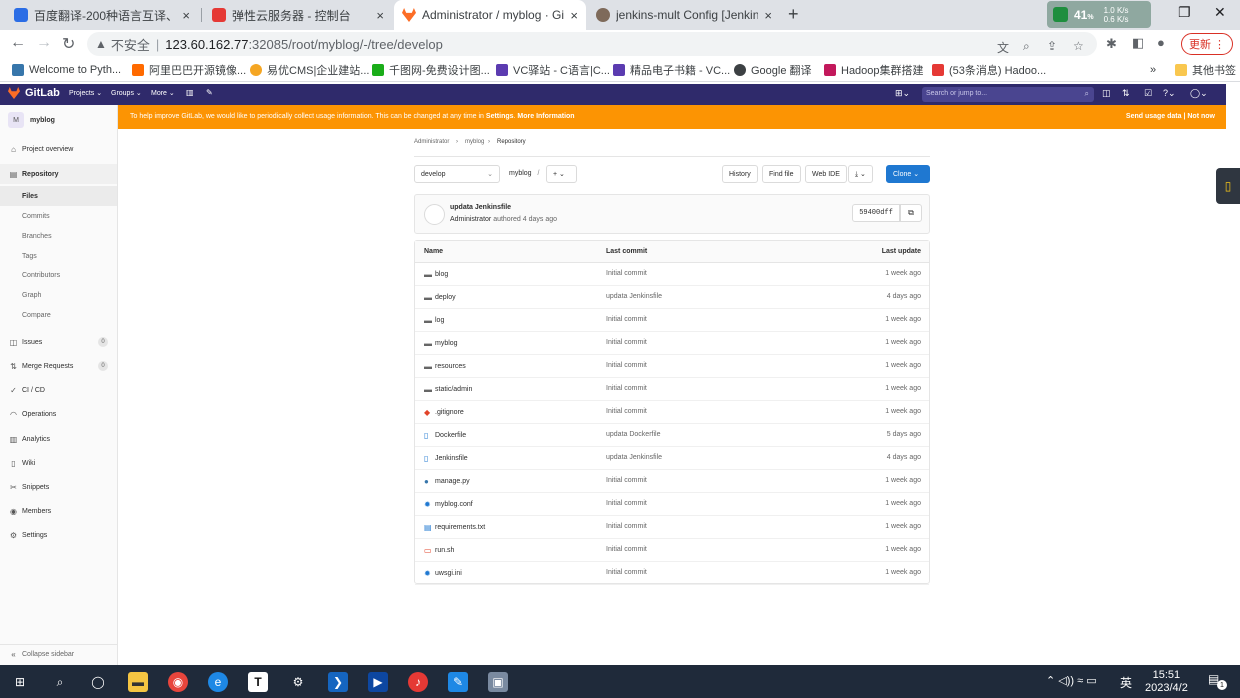 The height and width of the screenshot is (698, 1240). Describe the element at coordinates (773, 70) in the screenshot. I see `bookmark-google-translate: Google 翻译` at that location.